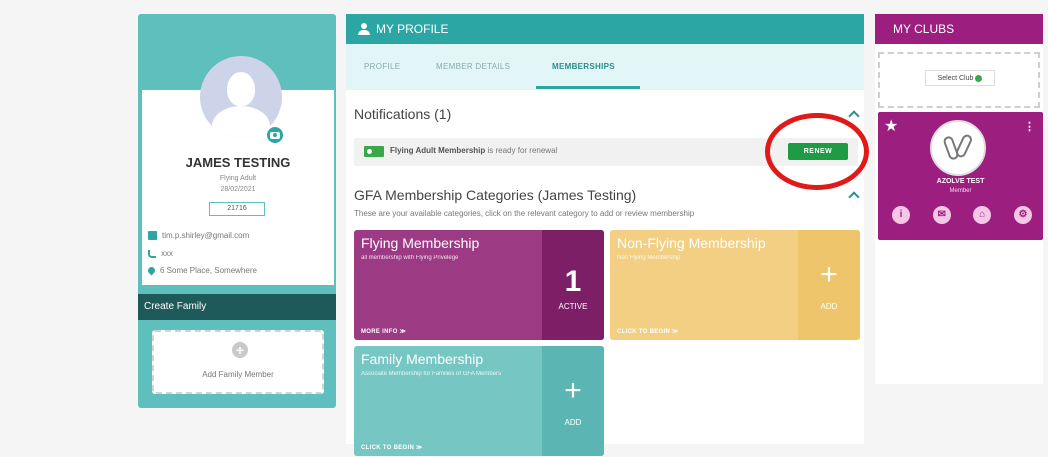 Image resolution: width=1048 pixels, height=457 pixels. I want to click on contact-phone: xxx, so click(160, 253).